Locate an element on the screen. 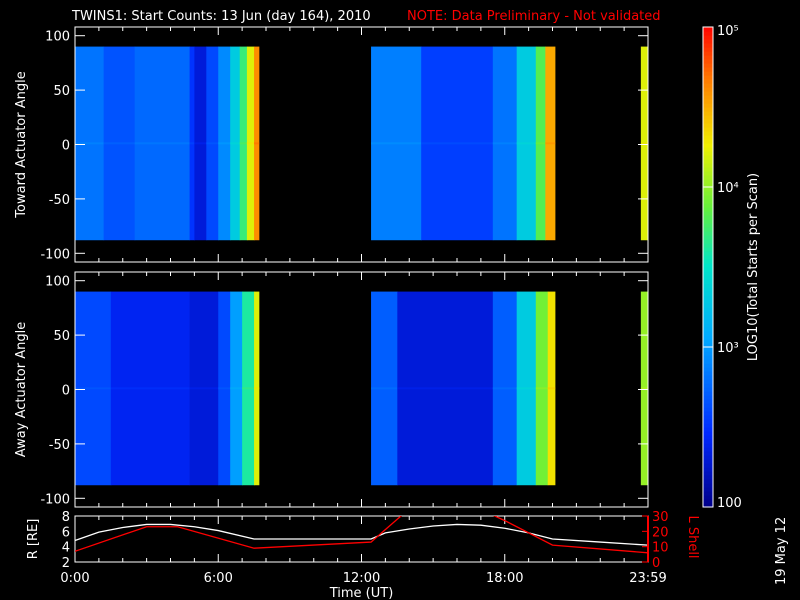  colorbar-tick-label: 100 is located at coordinates (729, 503).